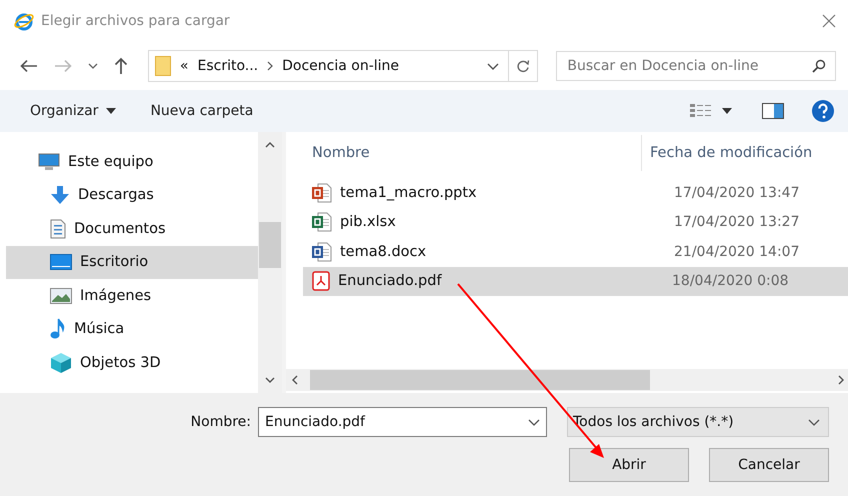 The image size is (848, 496). What do you see at coordinates (321, 281) in the screenshot?
I see `pdf-file-icon` at bounding box center [321, 281].